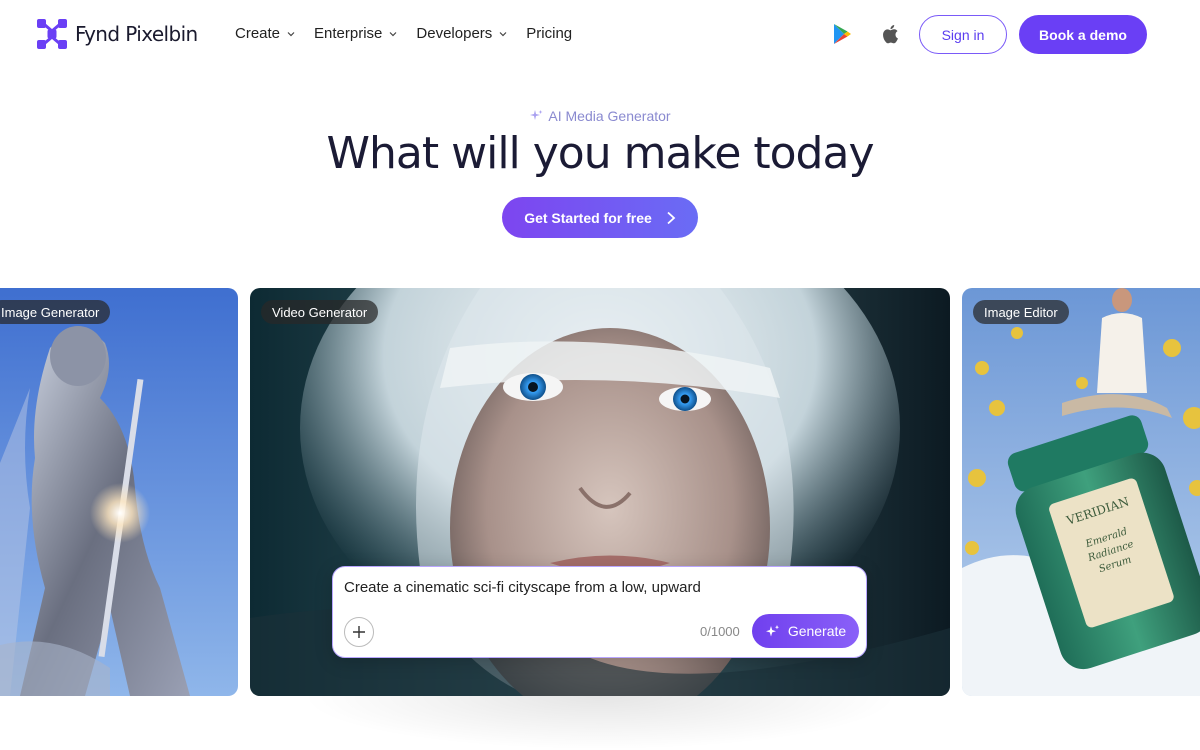 The width and height of the screenshot is (1200, 750). Describe the element at coordinates (600, 153) in the screenshot. I see `page-title: What will you make today` at that location.